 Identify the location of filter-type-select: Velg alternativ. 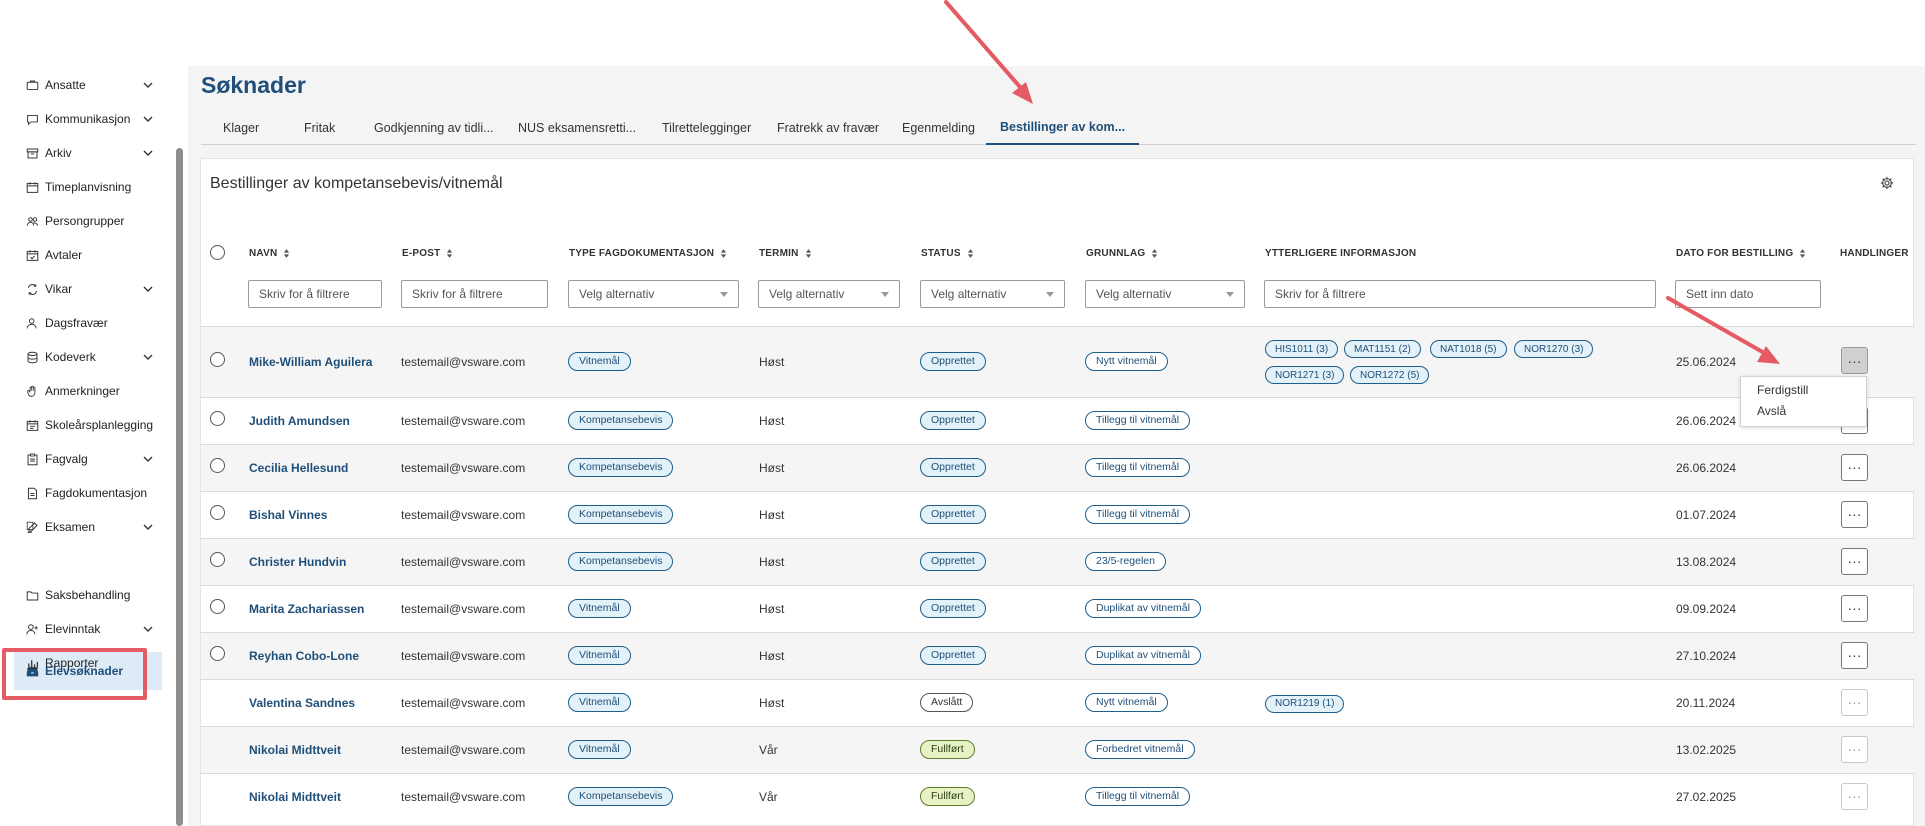
(653, 294).